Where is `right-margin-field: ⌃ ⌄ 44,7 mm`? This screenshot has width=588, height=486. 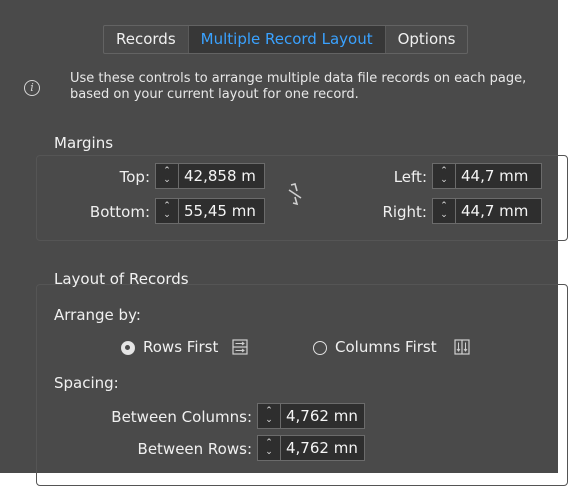 right-margin-field: ⌃ ⌄ 44,7 mm is located at coordinates (487, 211).